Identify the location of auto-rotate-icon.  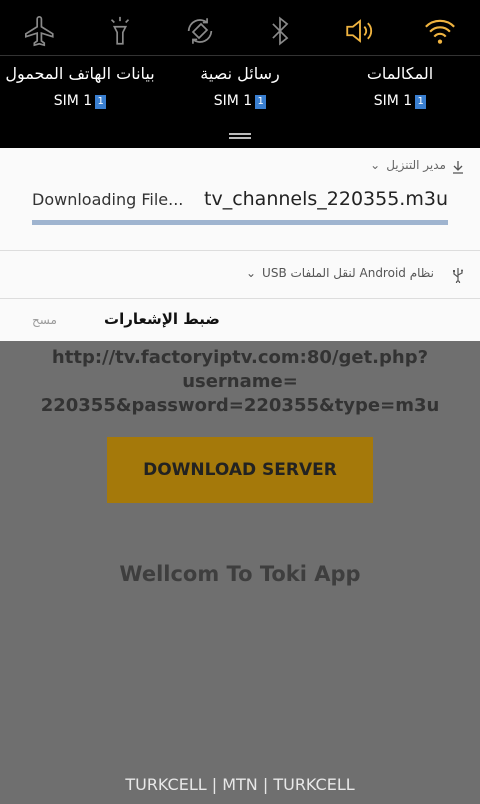
(200, 31).